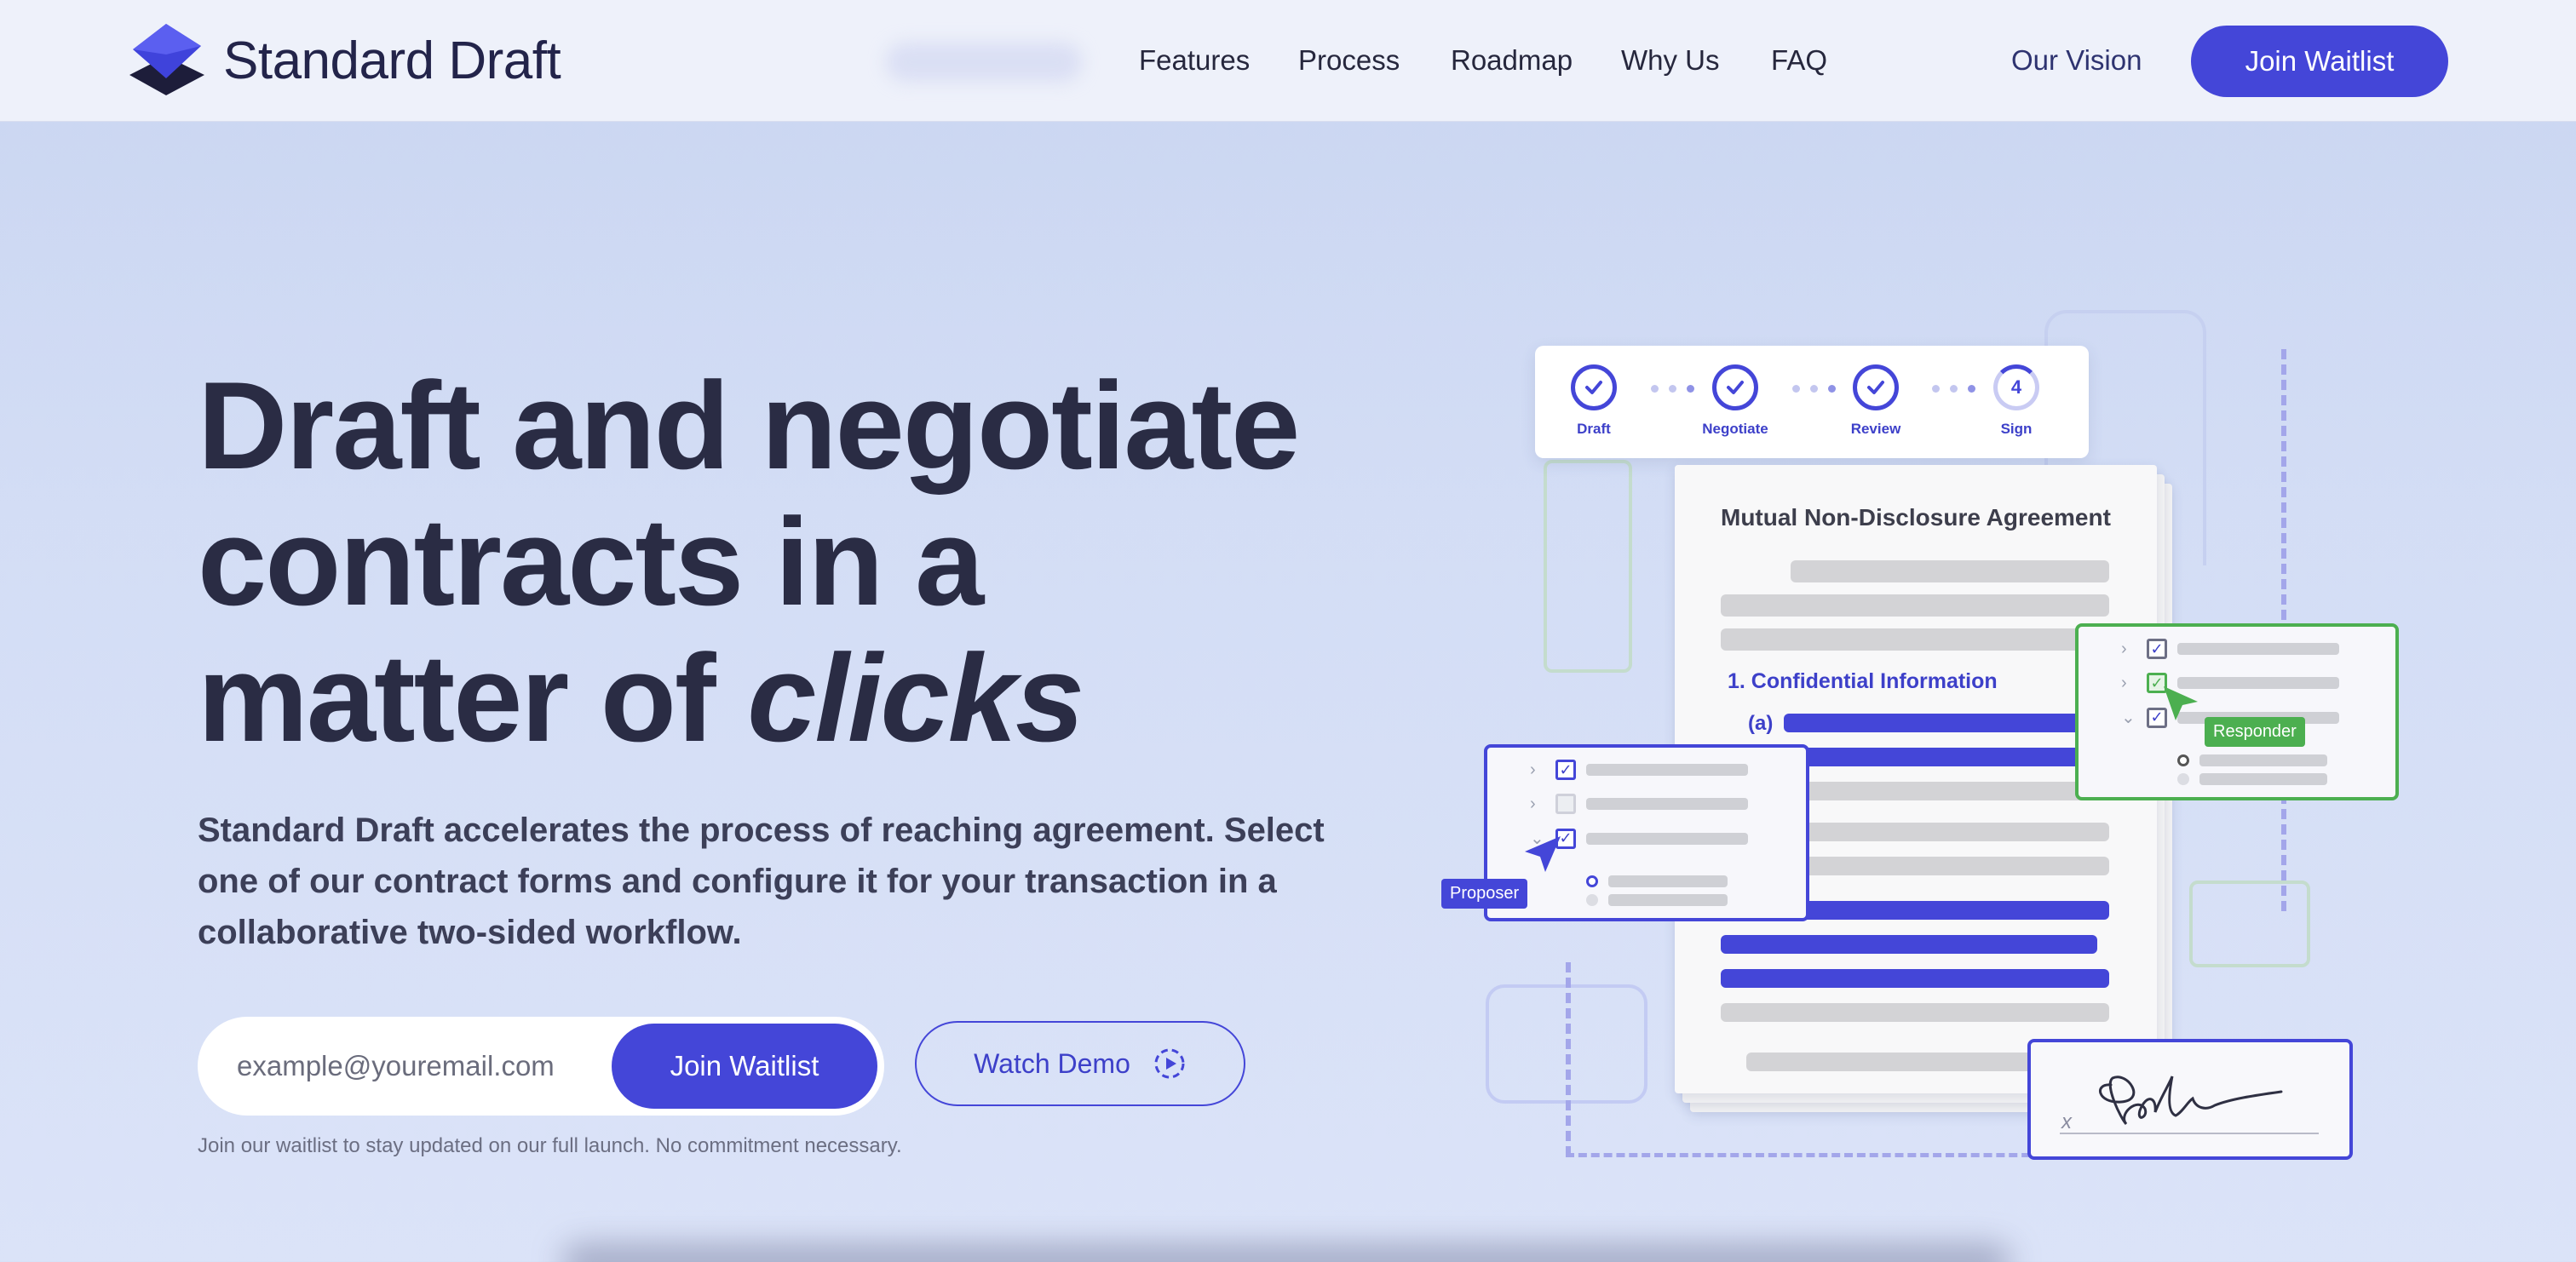  I want to click on step-sign: 4 Sign, so click(2016, 401).